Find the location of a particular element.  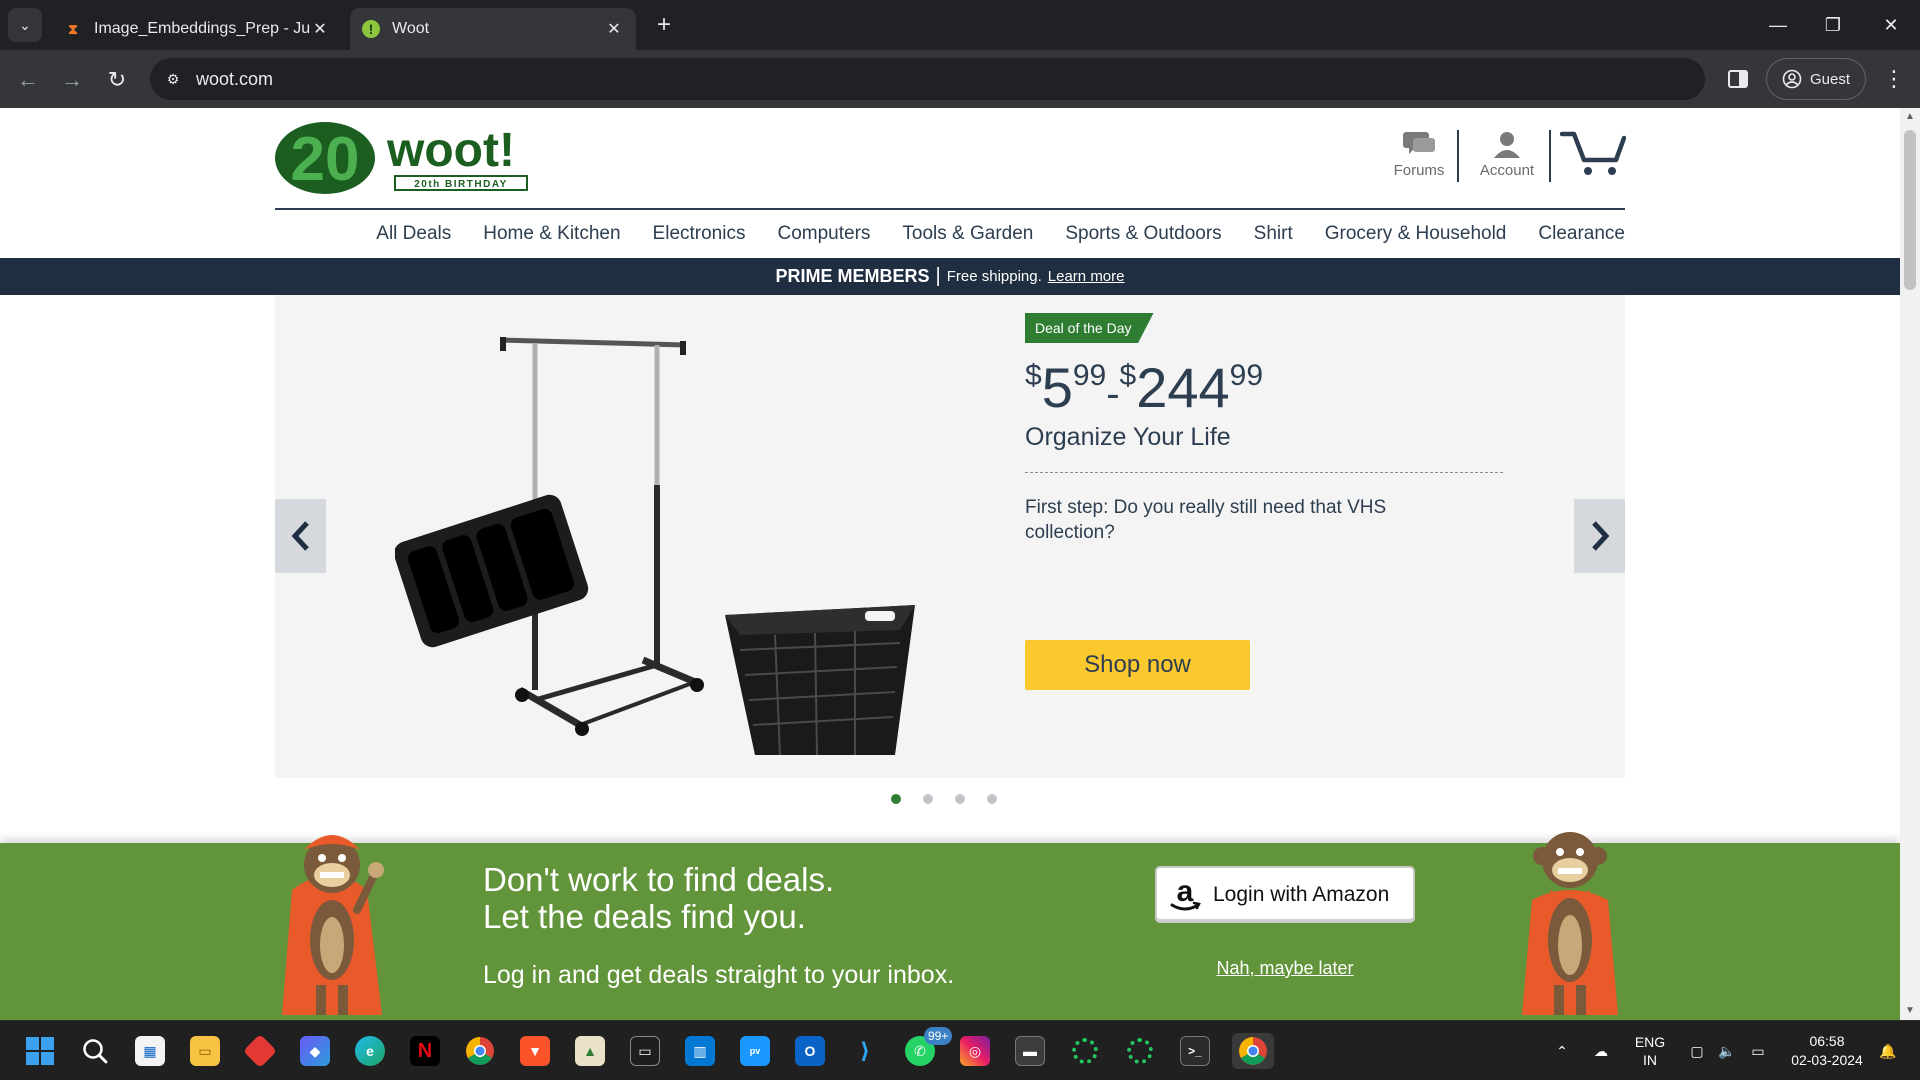

logo-number: 20 is located at coordinates (325, 159).